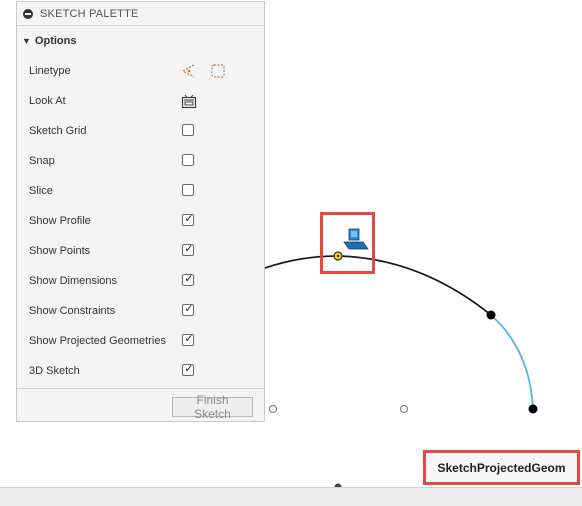 The image size is (582, 506). What do you see at coordinates (140, 71) in the screenshot?
I see `option-row-linetype: Linetype` at bounding box center [140, 71].